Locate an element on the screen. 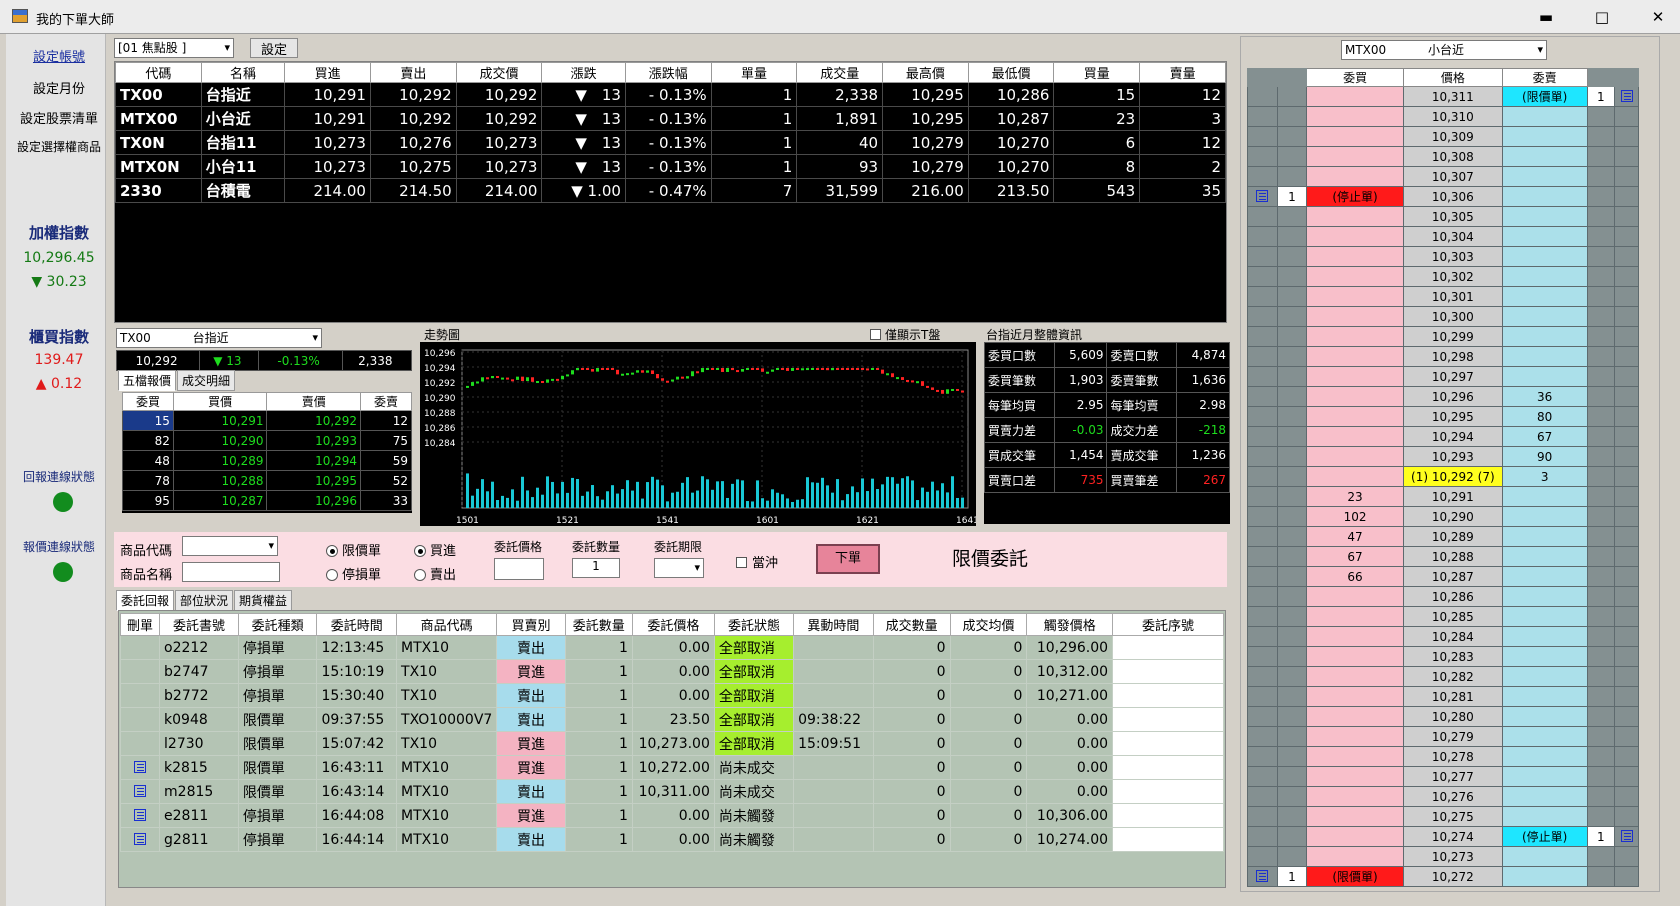  ladder-row: 10,299 is located at coordinates (1443, 336).